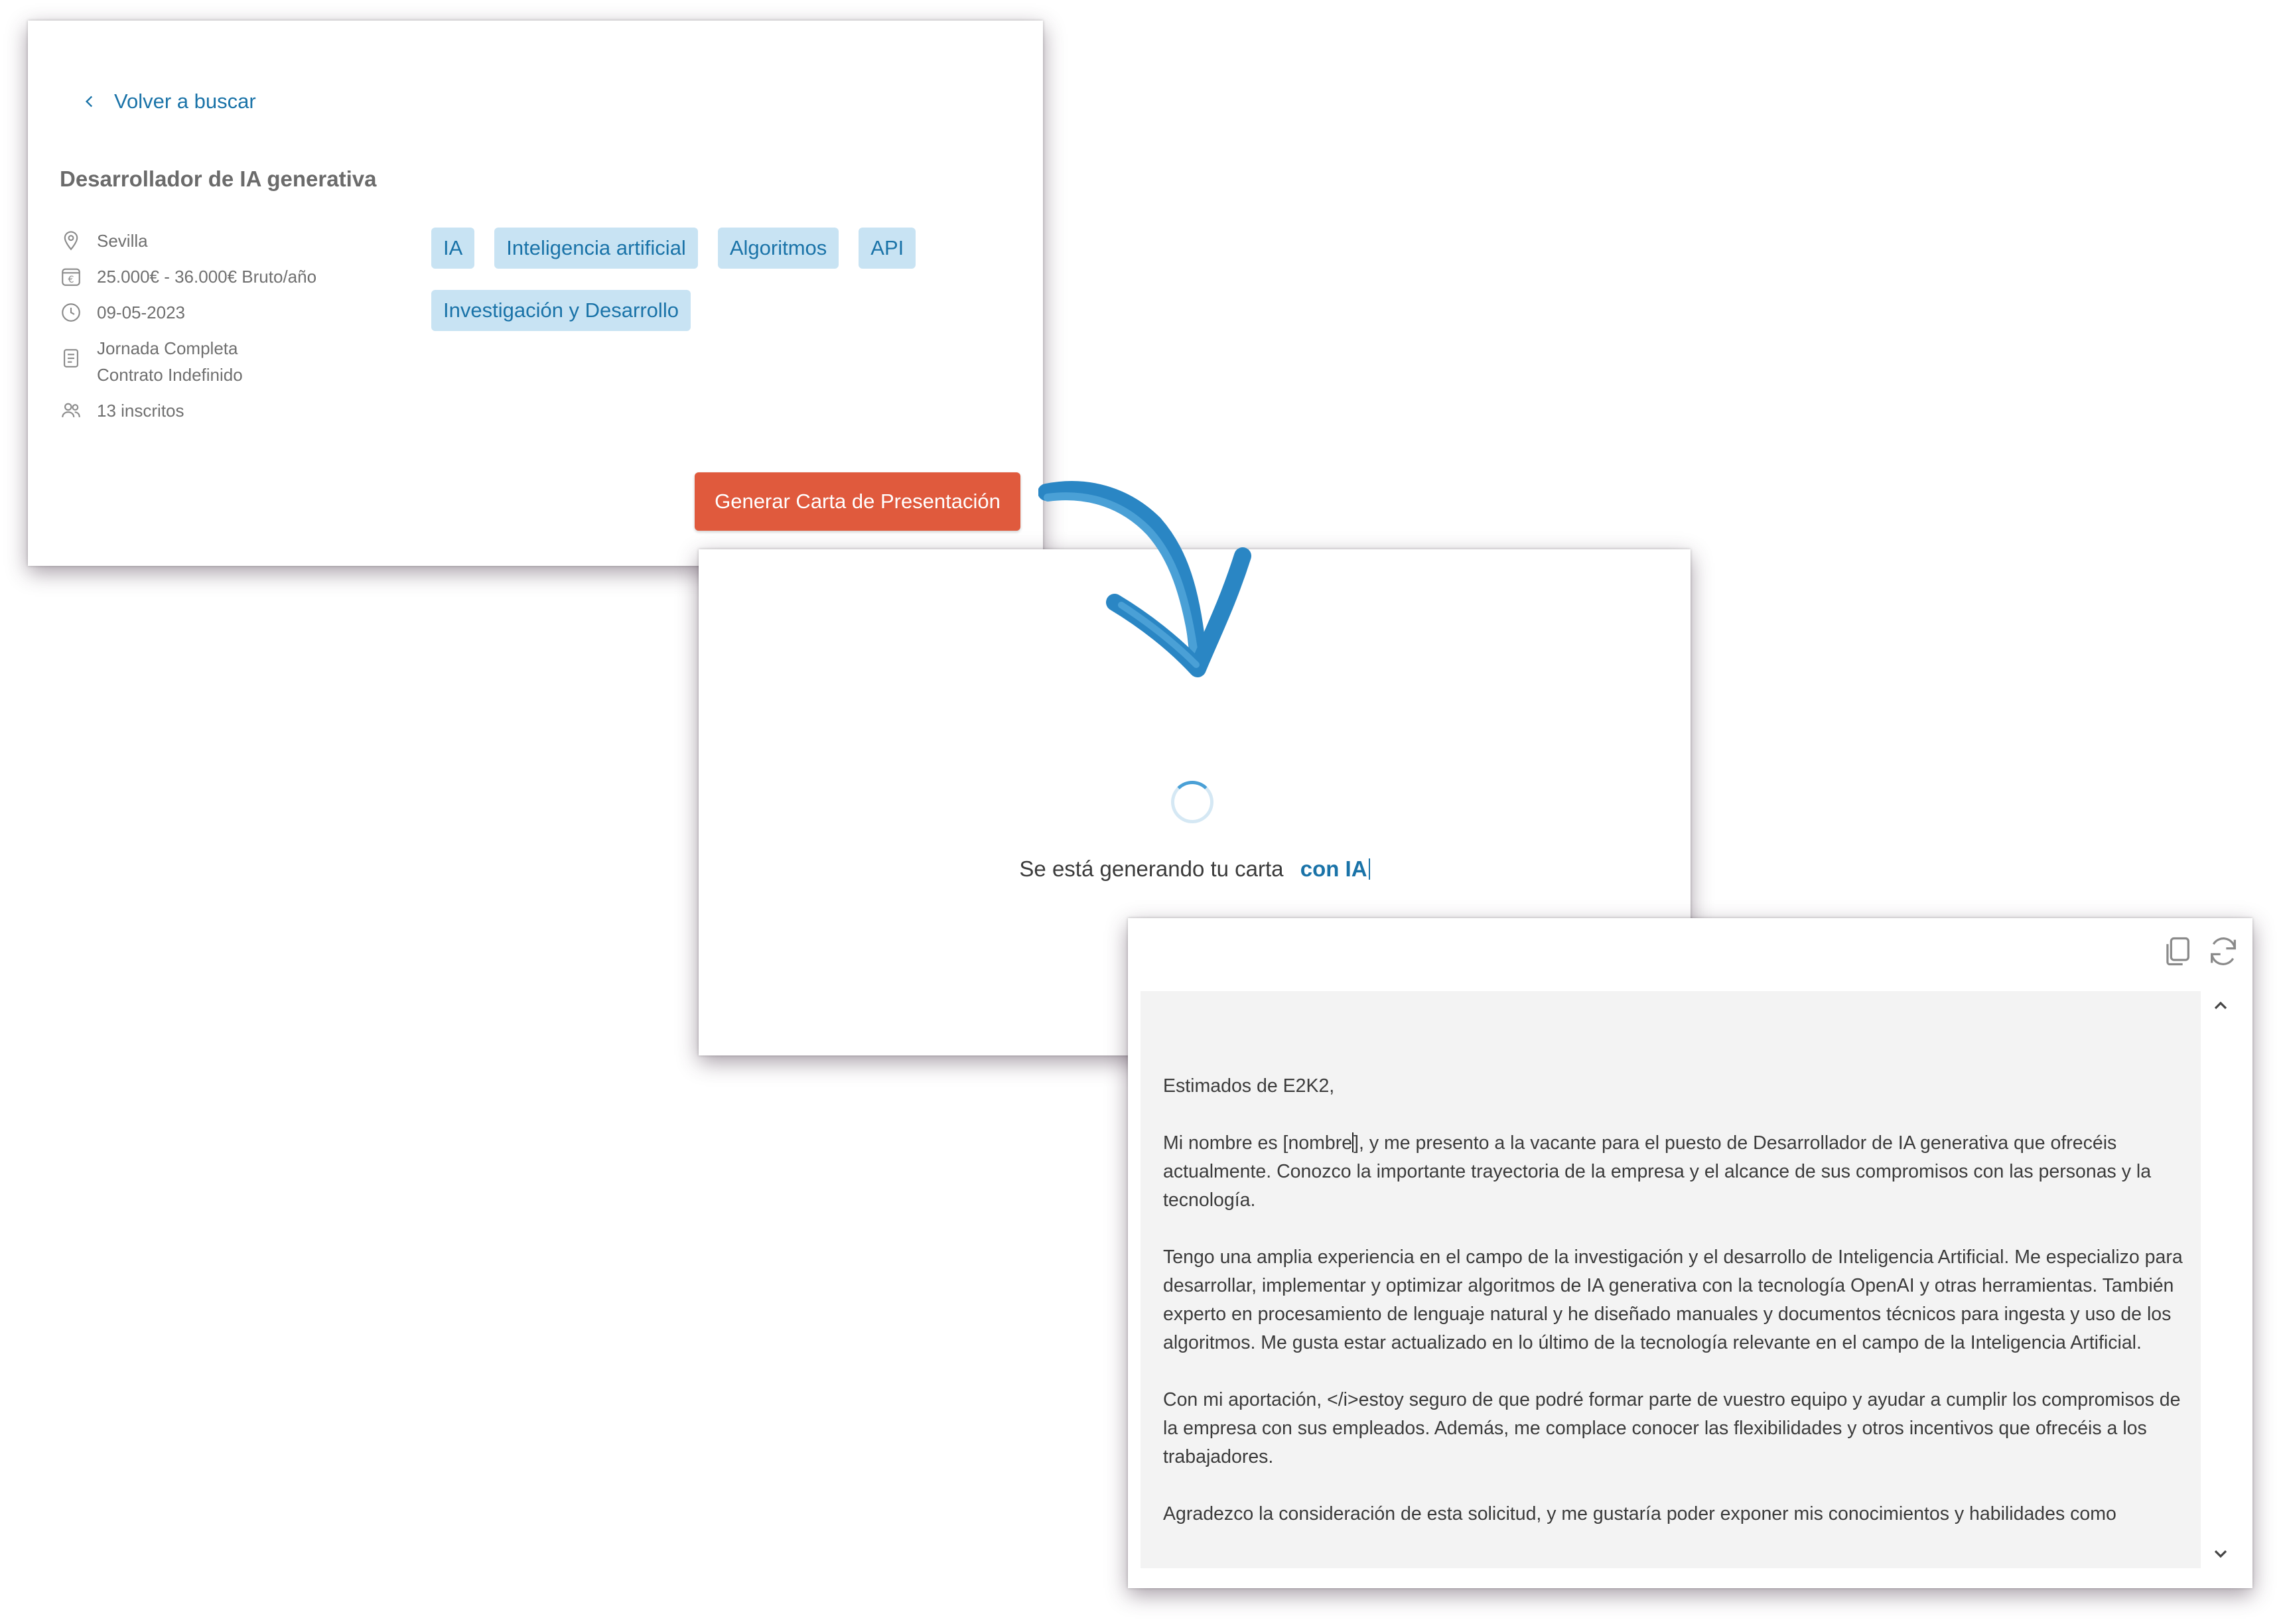  Describe the element at coordinates (71, 358) in the screenshot. I see `document-icon` at that location.